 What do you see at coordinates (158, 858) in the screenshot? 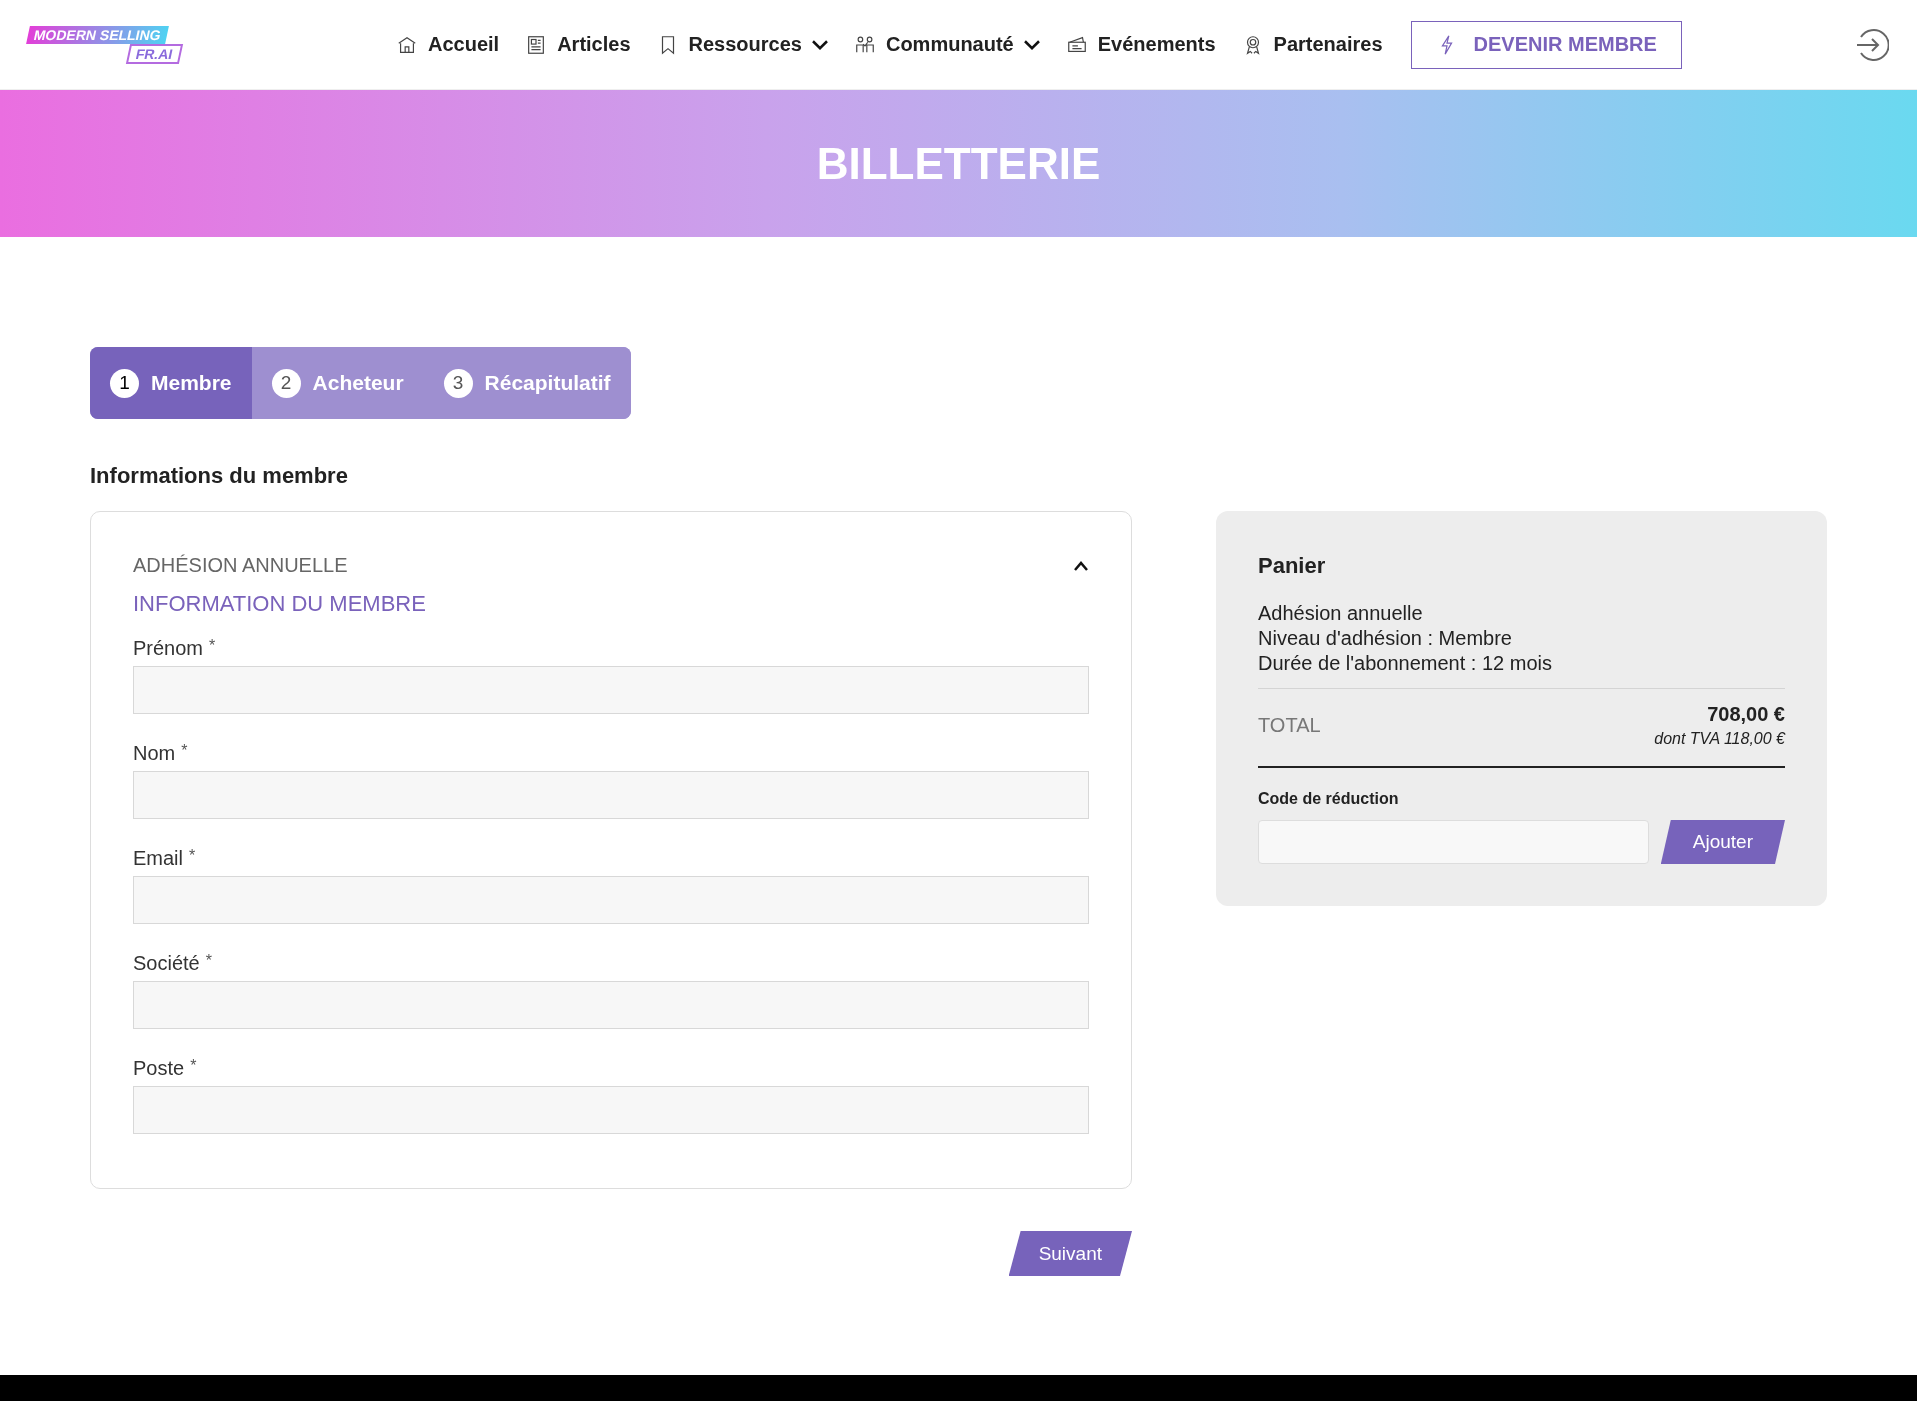
I see `field-label: Email` at bounding box center [158, 858].